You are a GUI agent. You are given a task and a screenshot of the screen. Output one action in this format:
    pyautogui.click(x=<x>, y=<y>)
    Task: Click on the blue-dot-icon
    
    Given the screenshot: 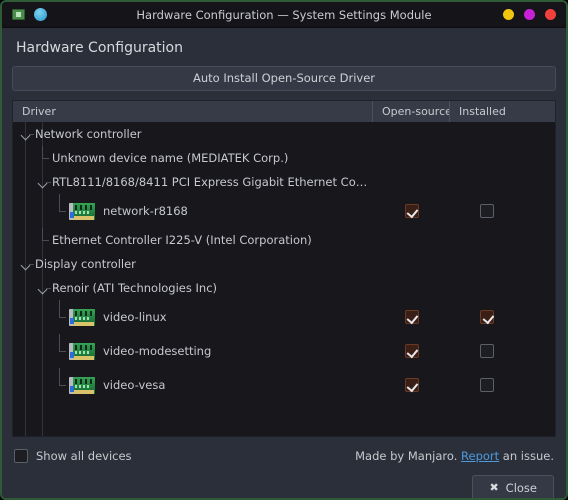 What is the action you would take?
    pyautogui.click(x=40, y=14)
    